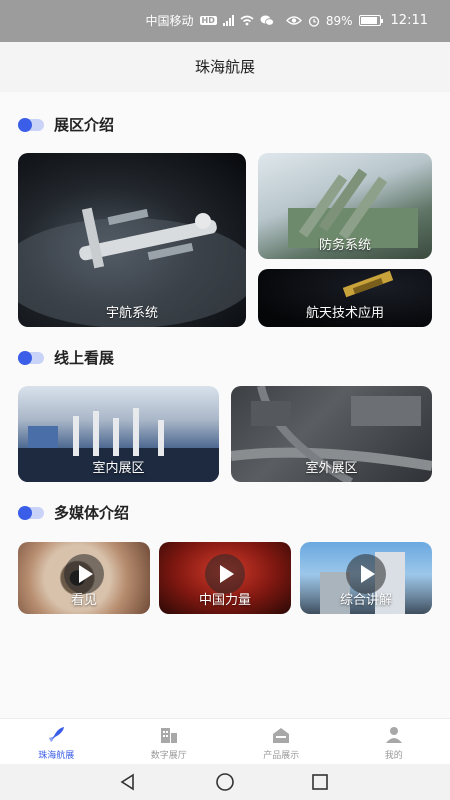  What do you see at coordinates (281, 735) in the screenshot?
I see `box-icon` at bounding box center [281, 735].